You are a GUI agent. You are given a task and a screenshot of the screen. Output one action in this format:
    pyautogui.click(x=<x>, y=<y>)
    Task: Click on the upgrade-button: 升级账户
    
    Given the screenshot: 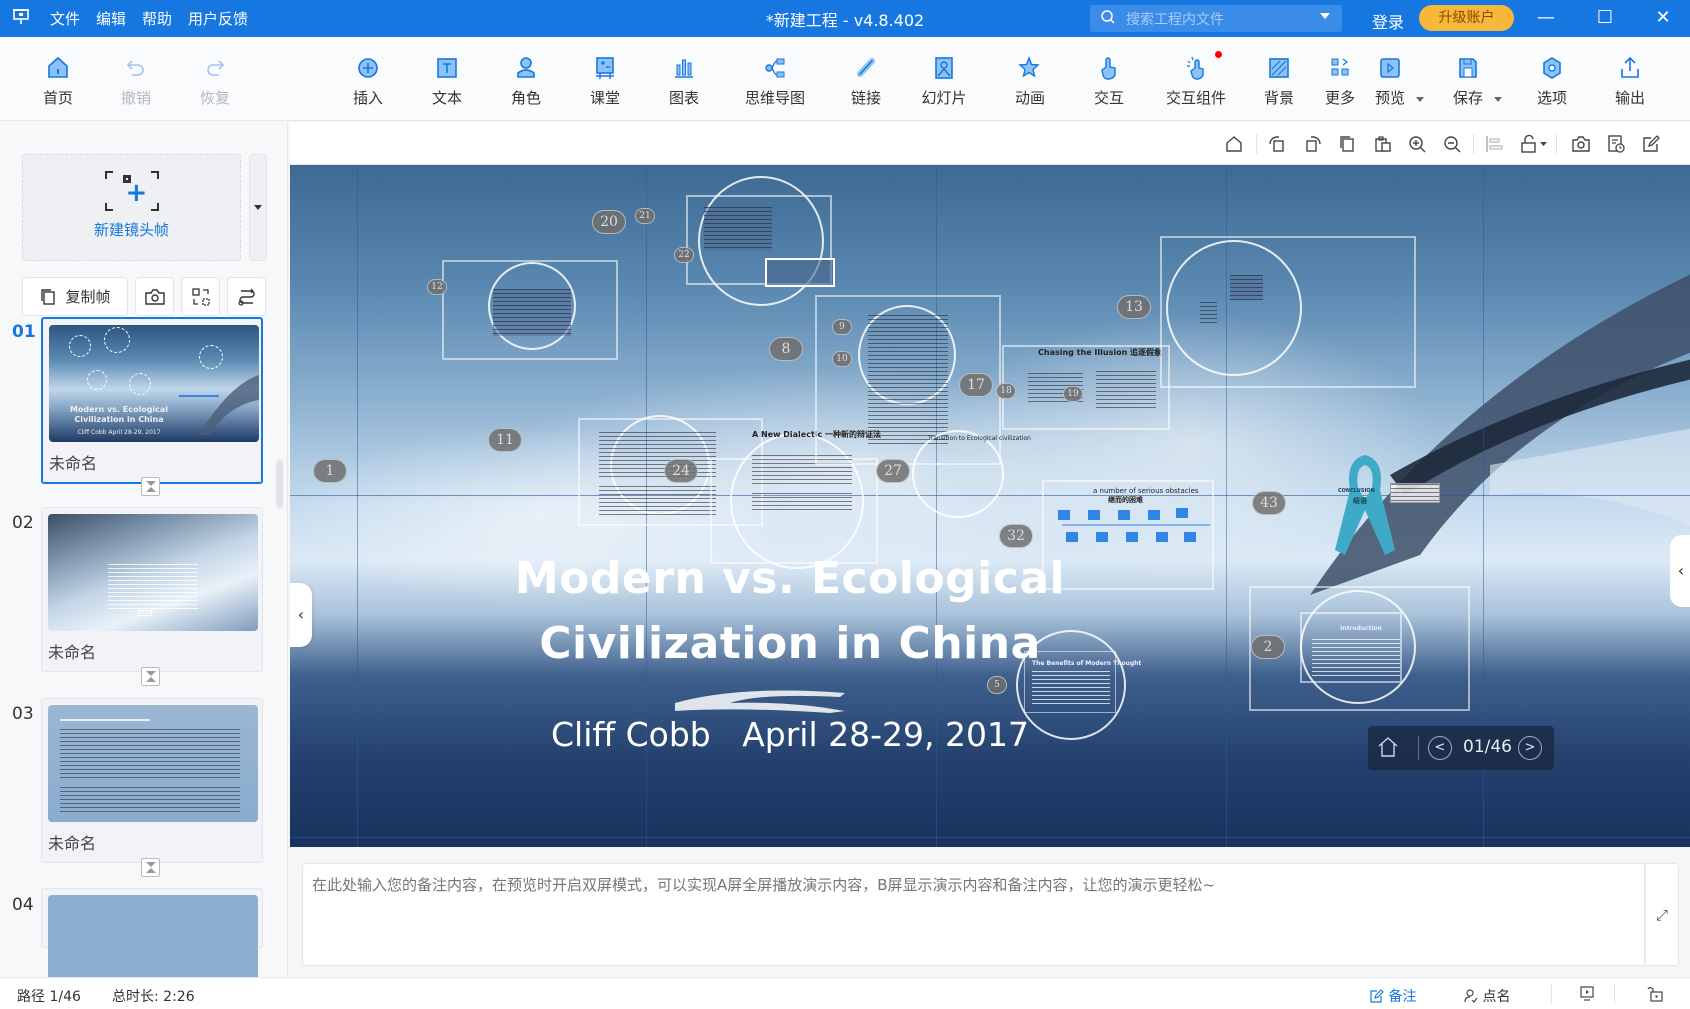 What is the action you would take?
    pyautogui.click(x=1466, y=18)
    